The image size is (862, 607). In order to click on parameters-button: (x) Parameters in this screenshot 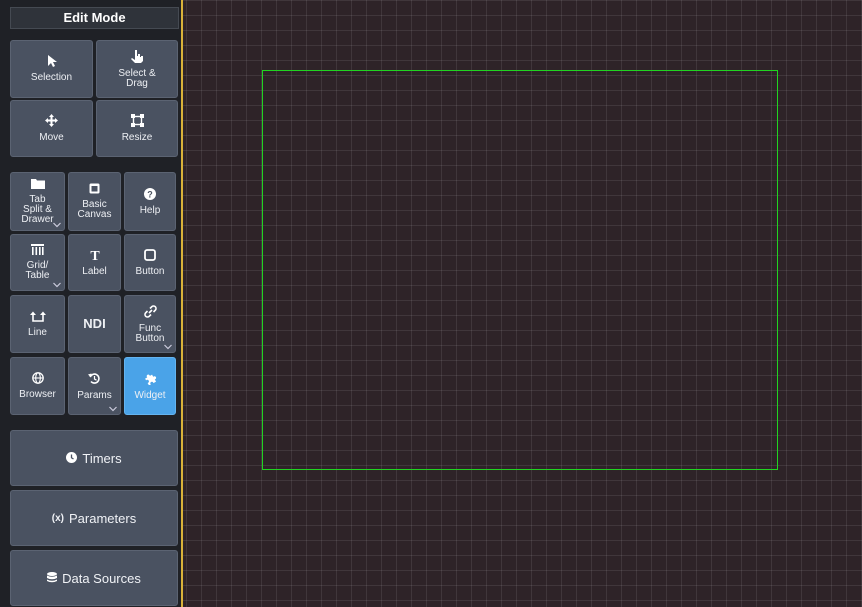, I will do `click(94, 518)`.